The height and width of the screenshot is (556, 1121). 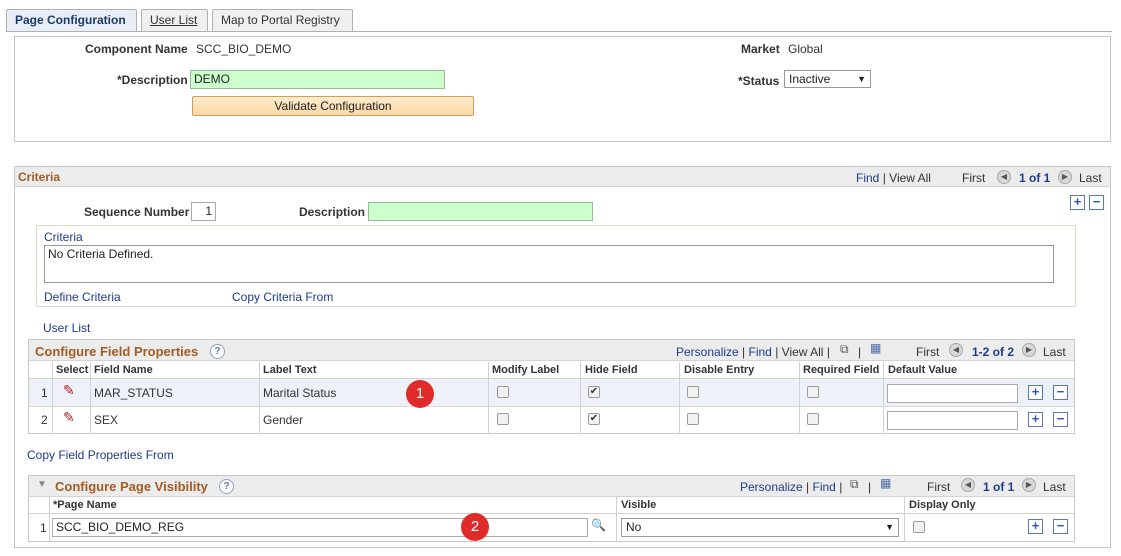 I want to click on field-properties-first: First, so click(x=927, y=352).